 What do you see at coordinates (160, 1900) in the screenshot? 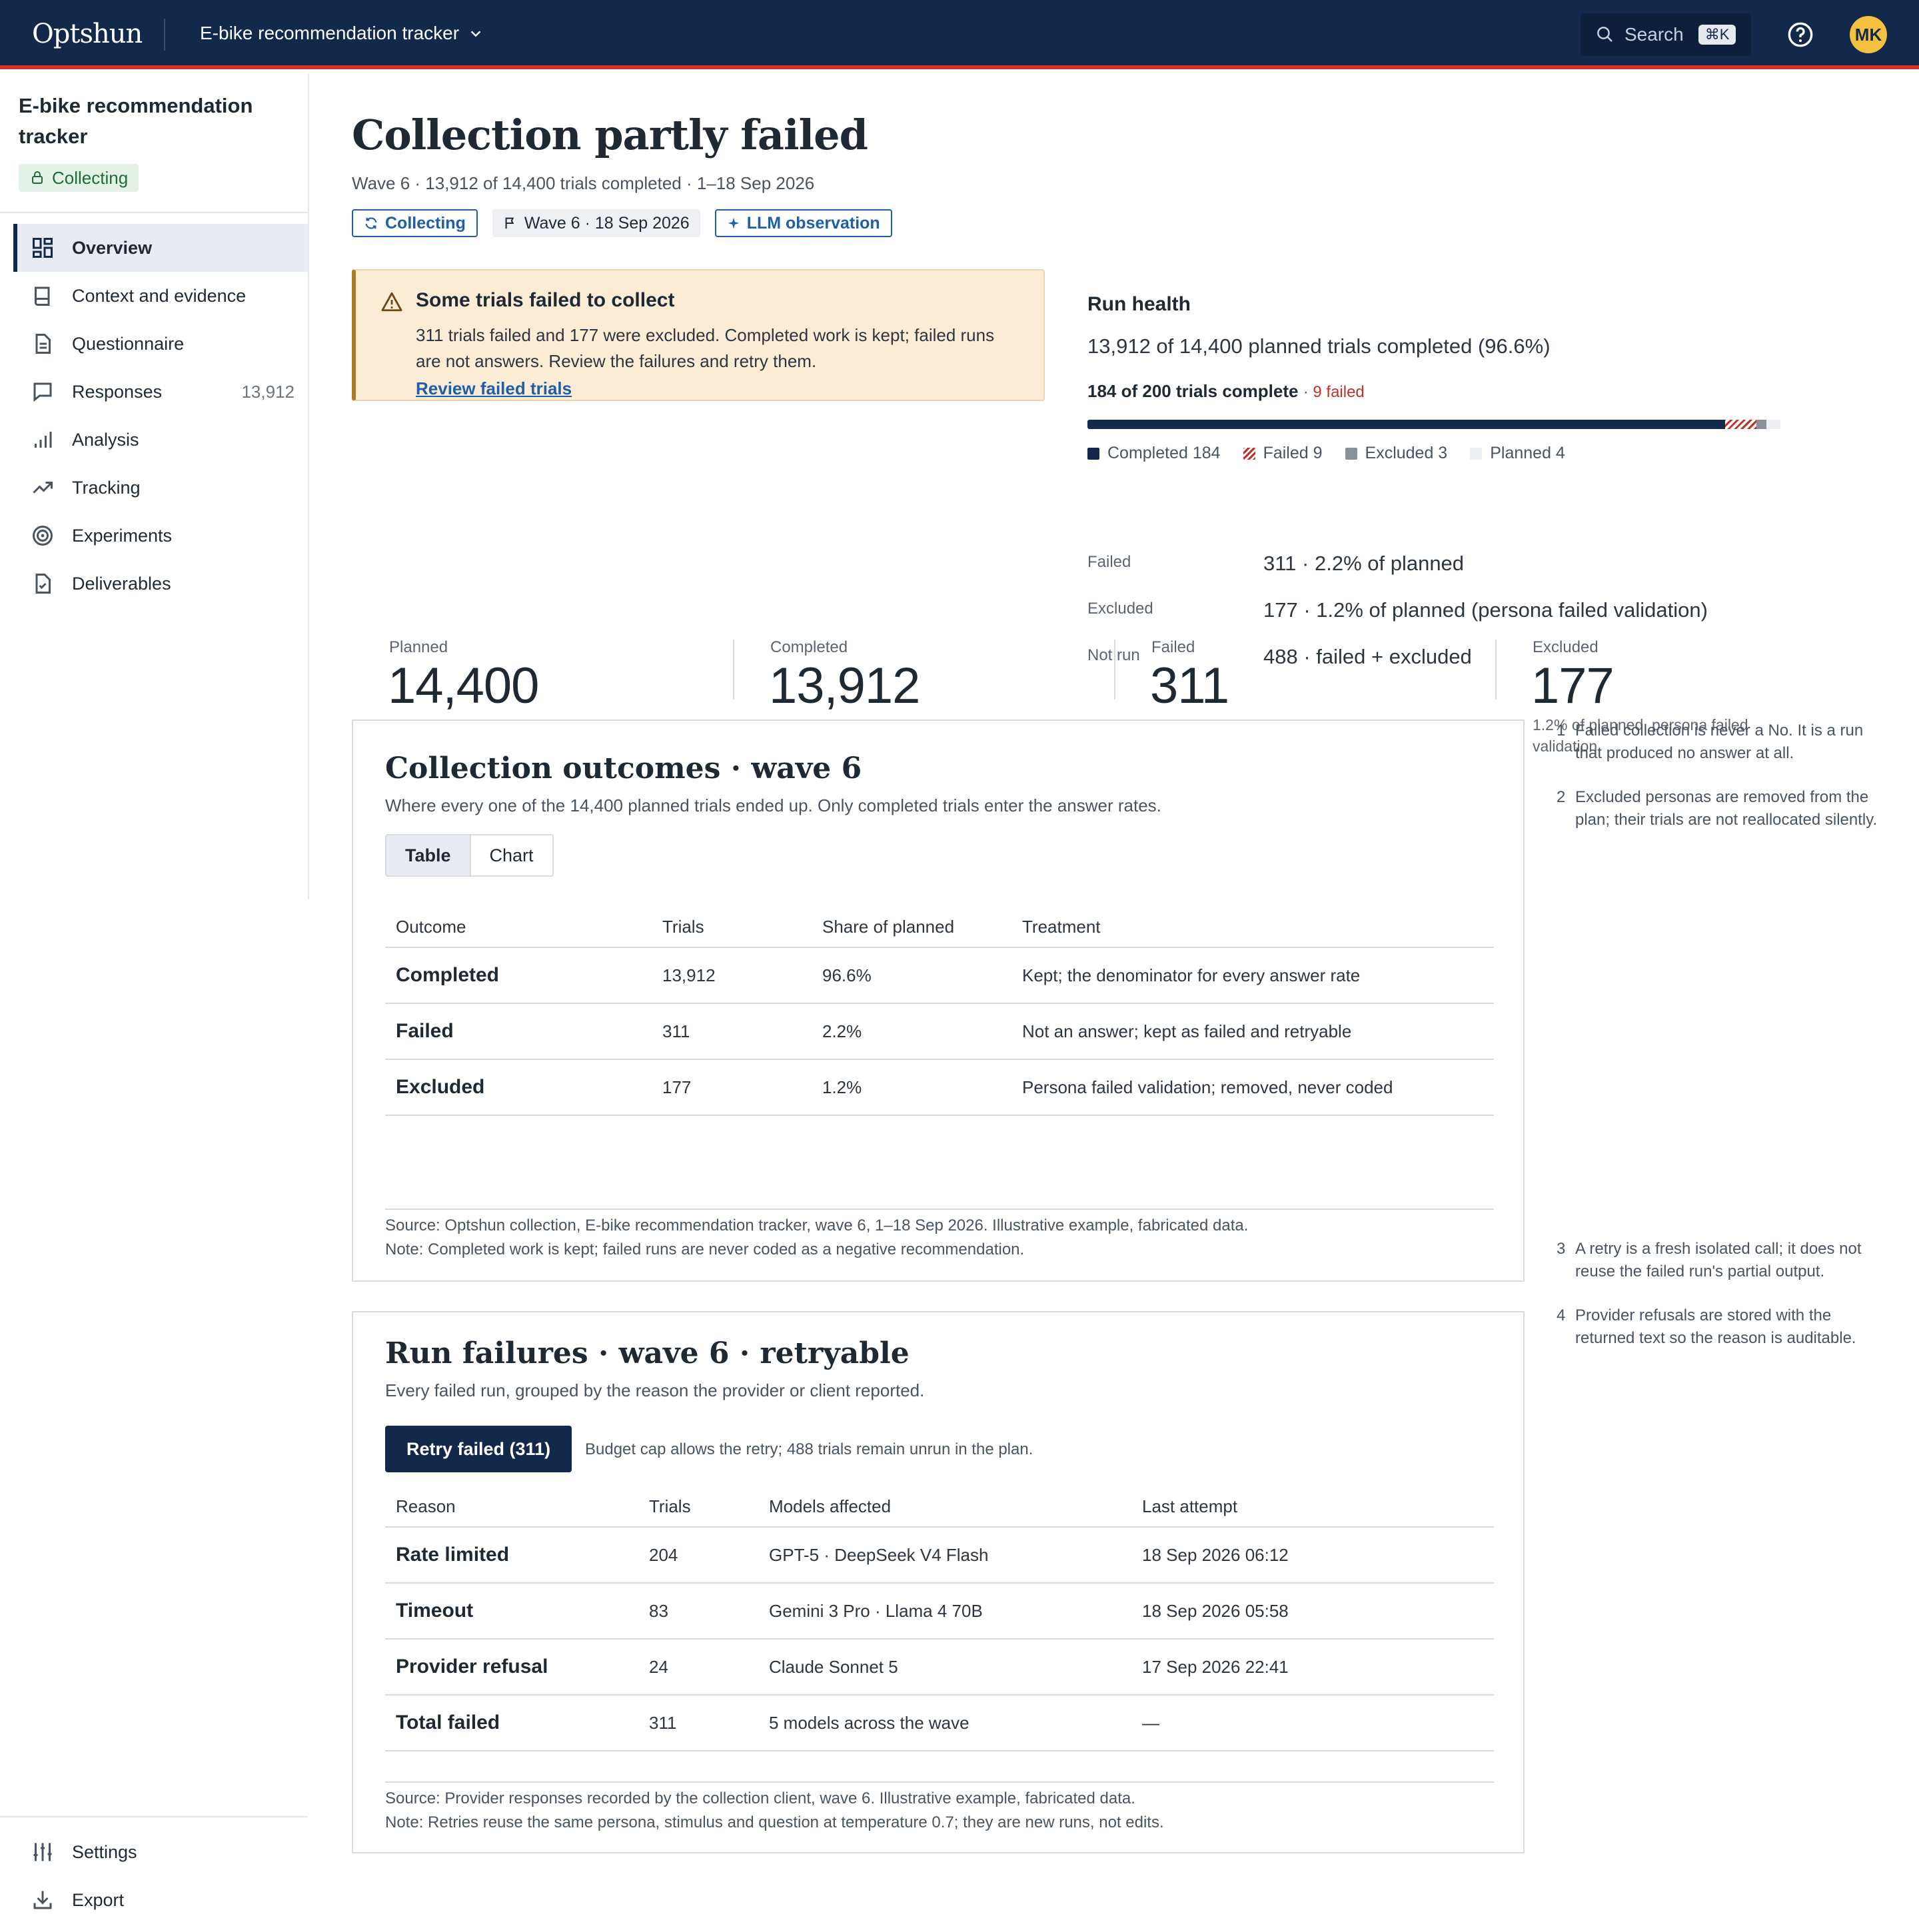
I see `sidebar-item-export: Export` at bounding box center [160, 1900].